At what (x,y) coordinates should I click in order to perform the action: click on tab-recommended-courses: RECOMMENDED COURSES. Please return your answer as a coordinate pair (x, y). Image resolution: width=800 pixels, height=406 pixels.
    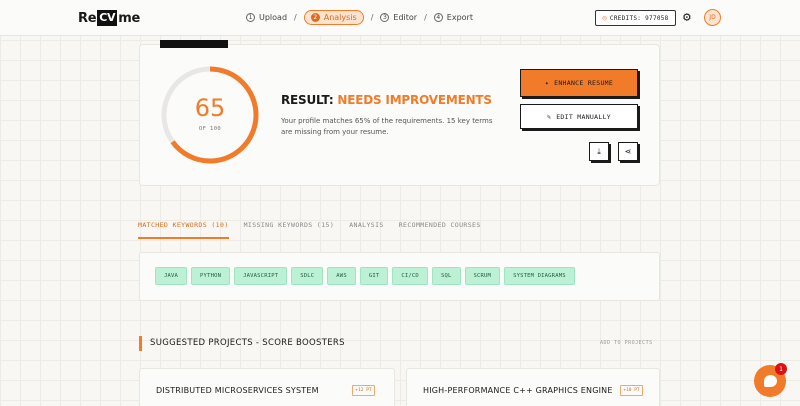
    Looking at the image, I should click on (440, 230).